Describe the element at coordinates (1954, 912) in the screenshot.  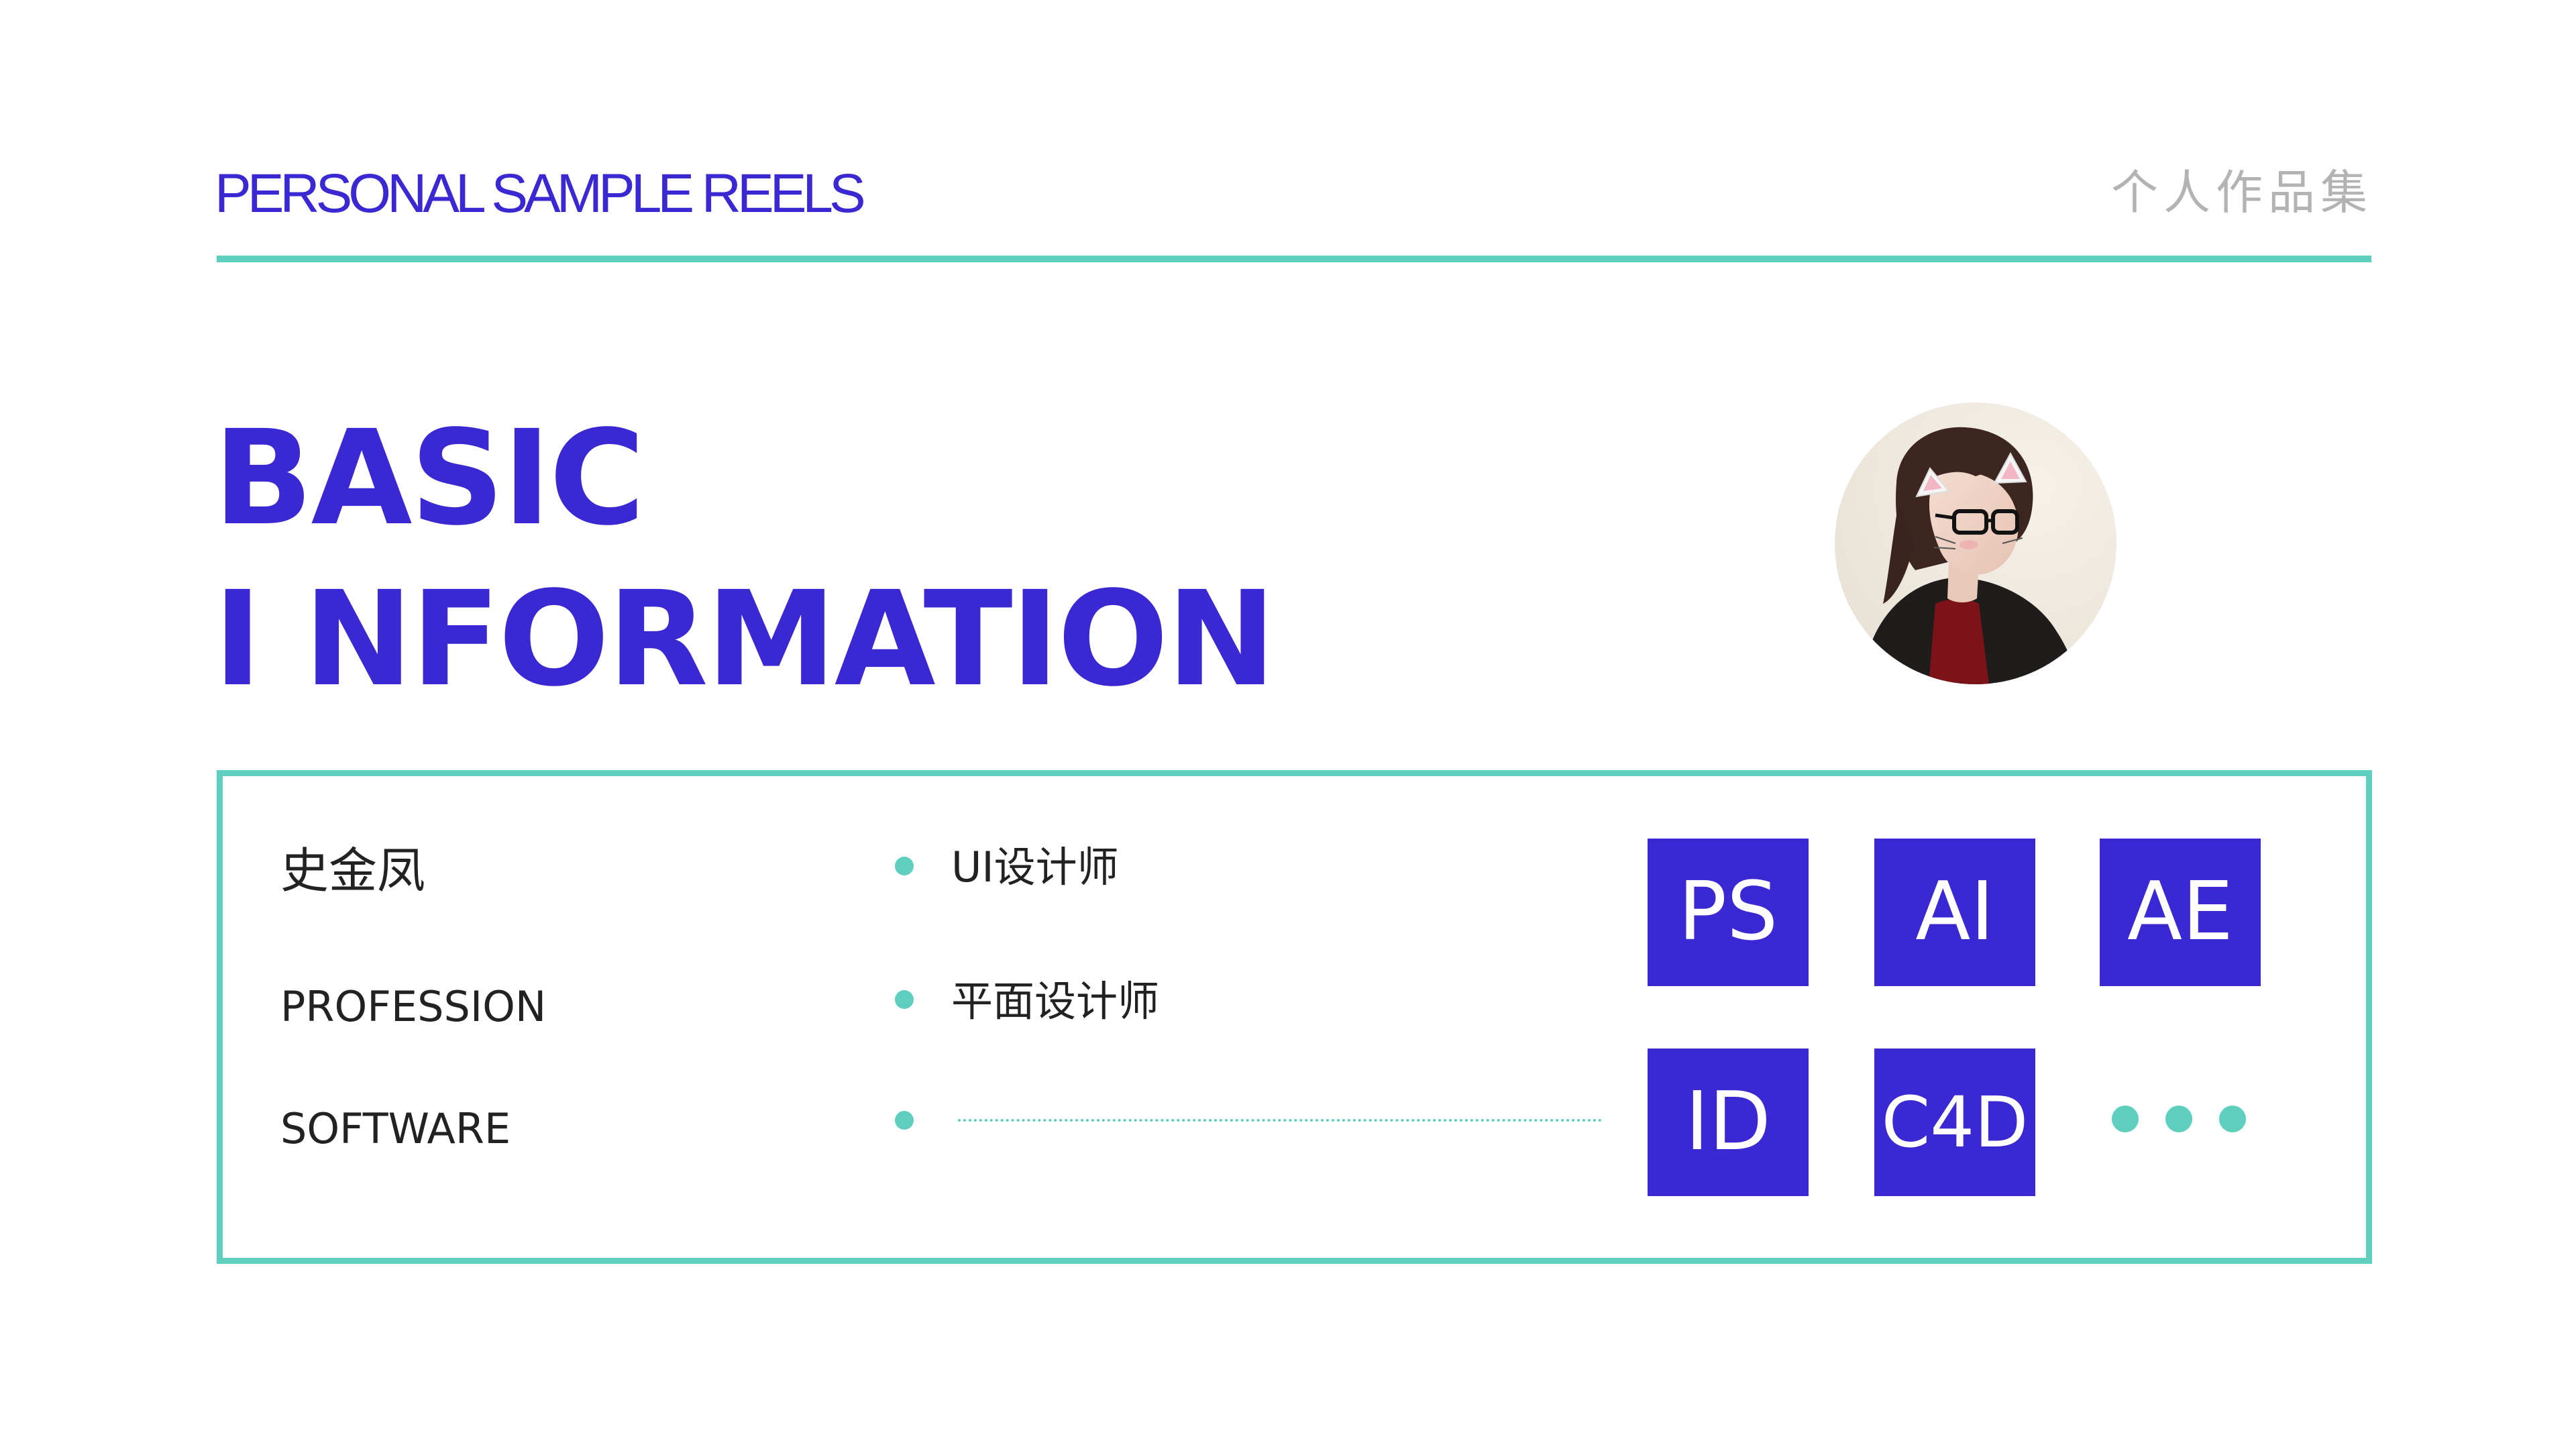
I see `software-tile-ai: AI` at that location.